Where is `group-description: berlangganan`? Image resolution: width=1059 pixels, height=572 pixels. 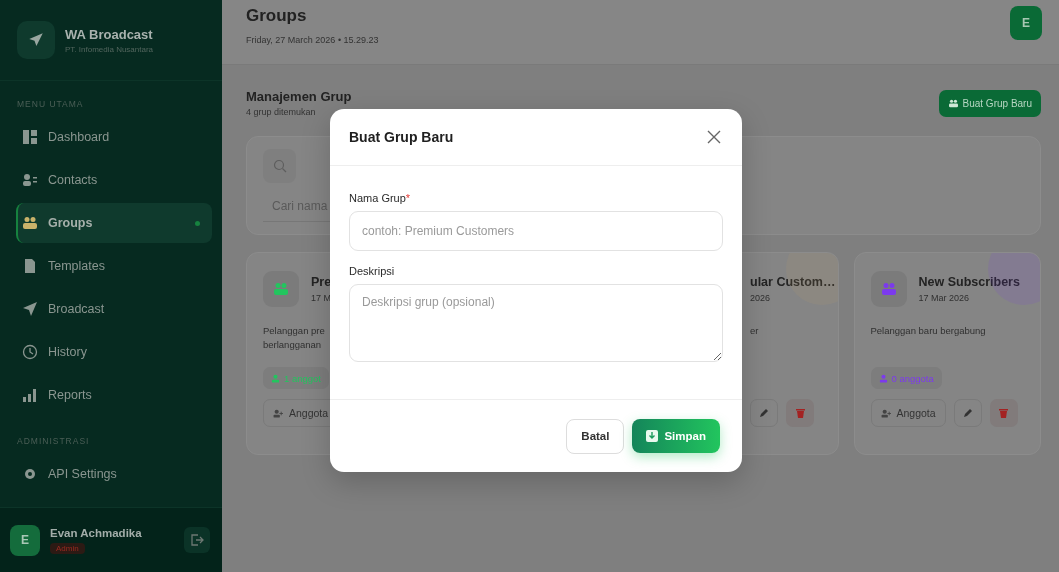
group-description: berlangganan is located at coordinates (293, 344).